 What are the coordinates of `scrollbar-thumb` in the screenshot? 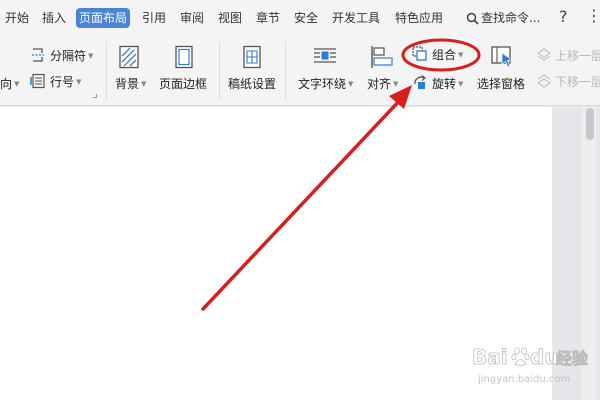 It's located at (590, 124).